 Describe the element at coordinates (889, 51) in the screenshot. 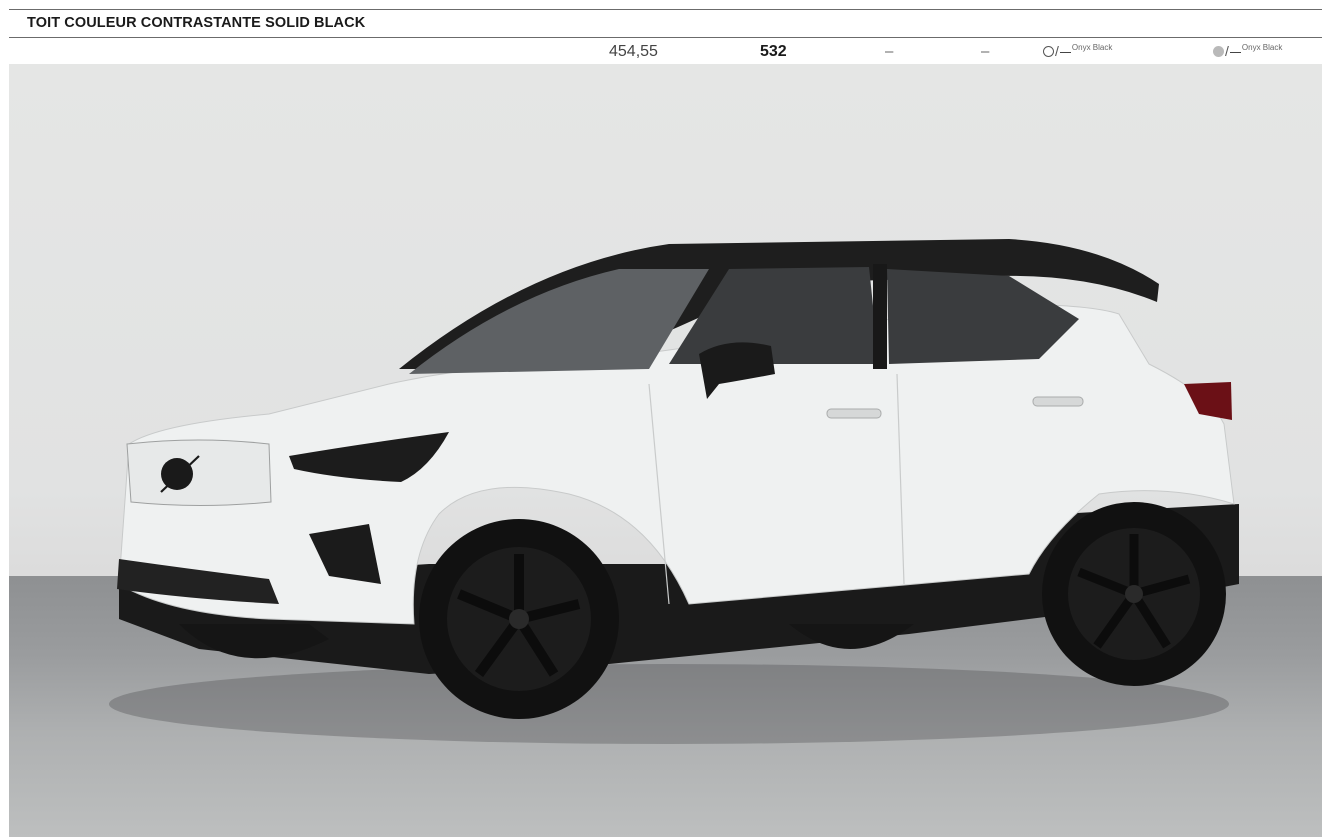

I see `dash-cell-1: –` at that location.